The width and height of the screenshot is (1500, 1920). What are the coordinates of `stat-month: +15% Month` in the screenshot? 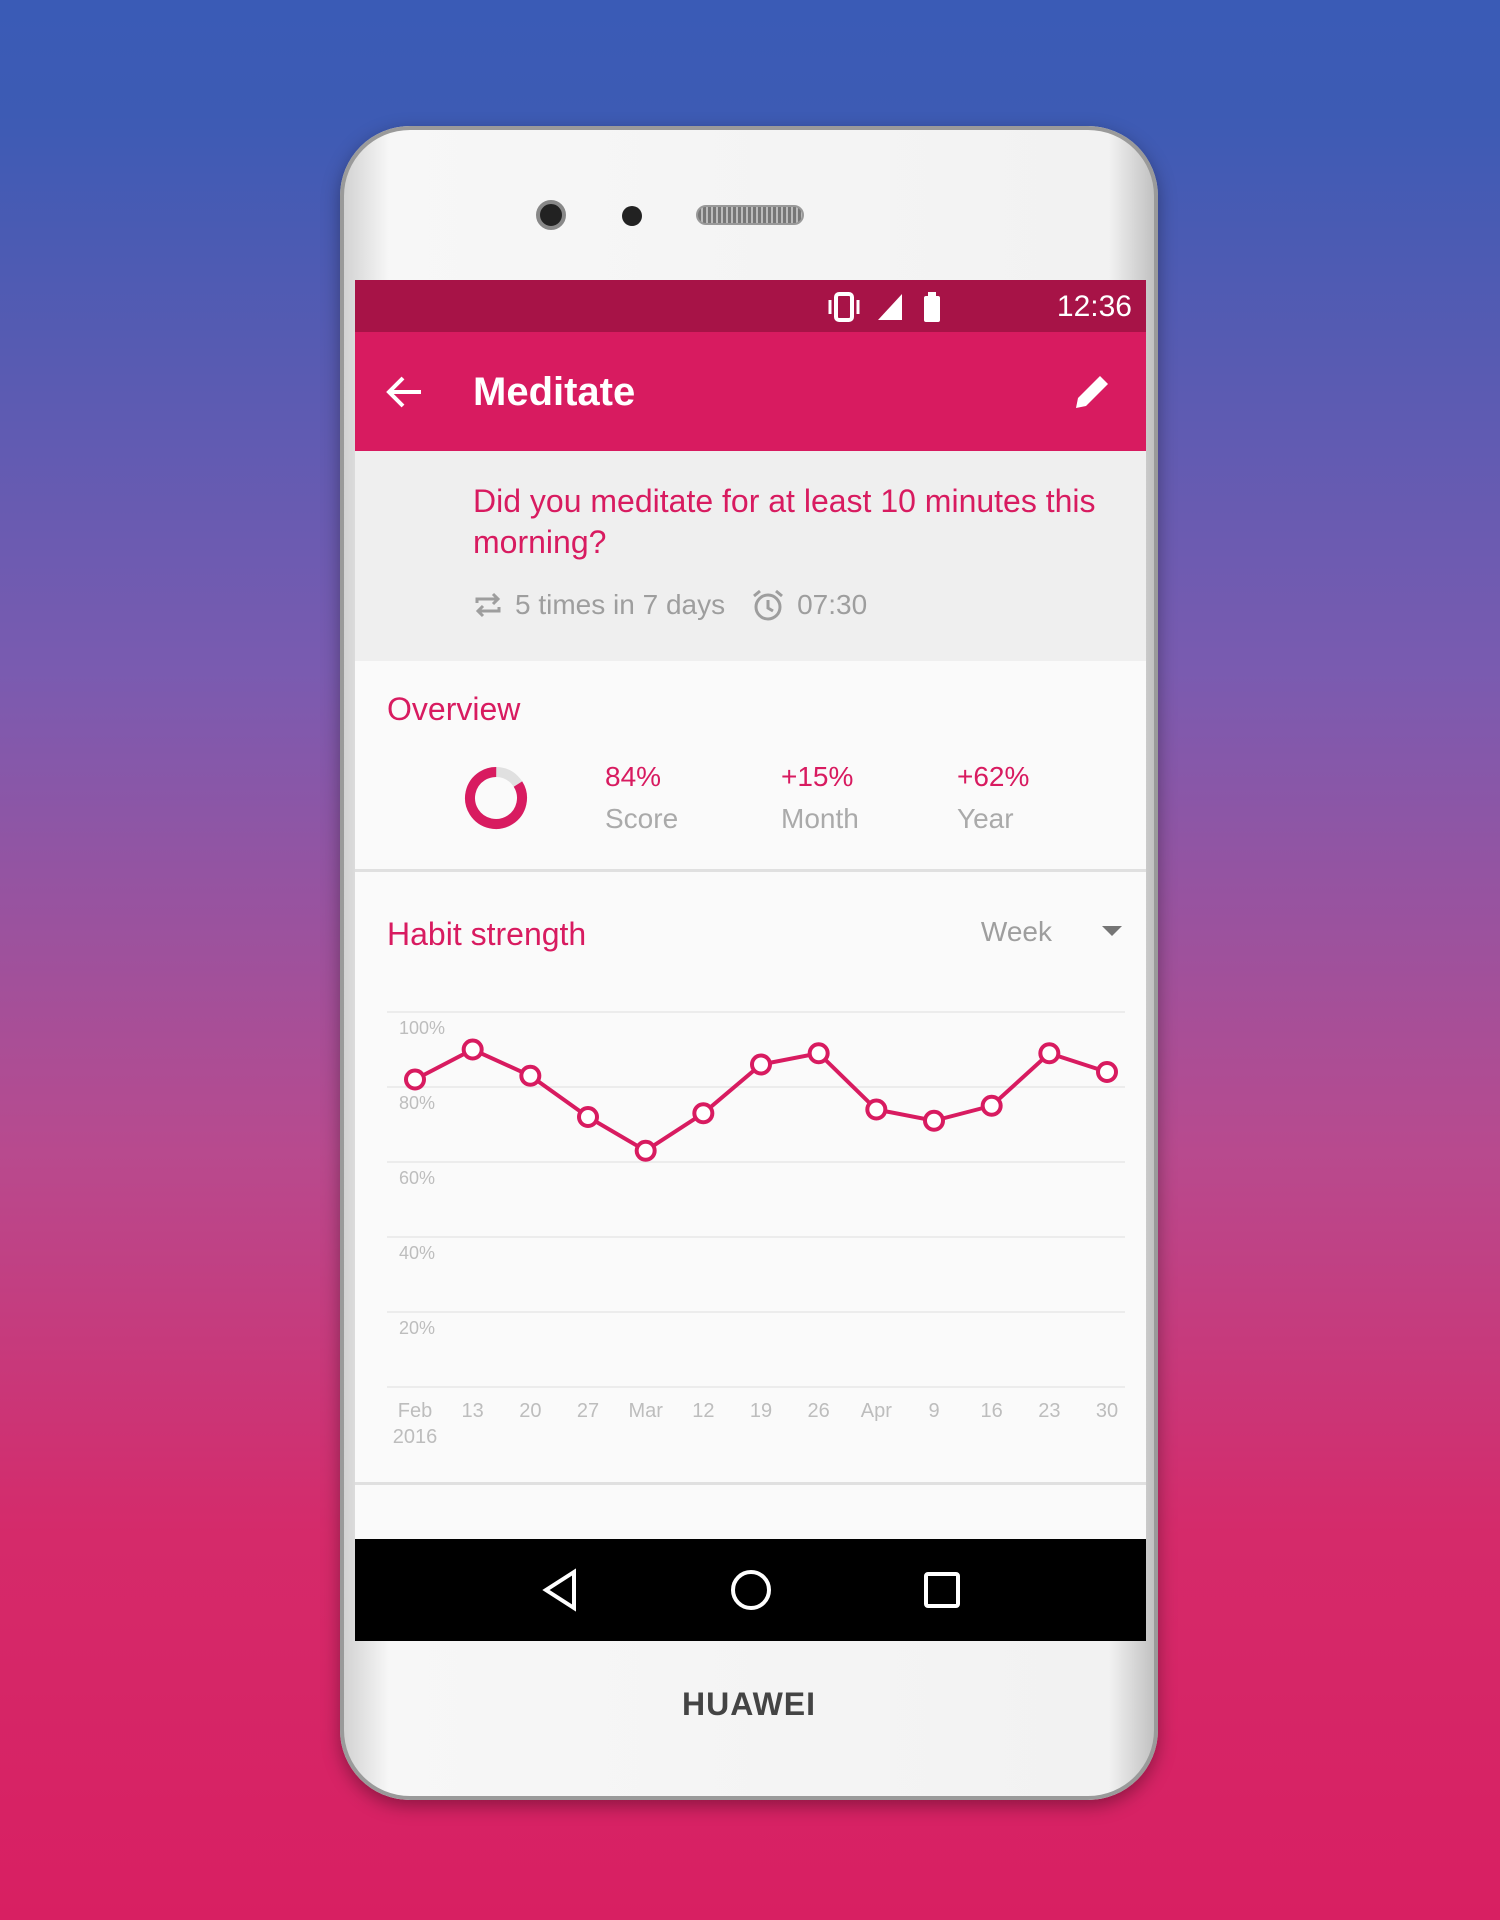 It's located at (820, 798).